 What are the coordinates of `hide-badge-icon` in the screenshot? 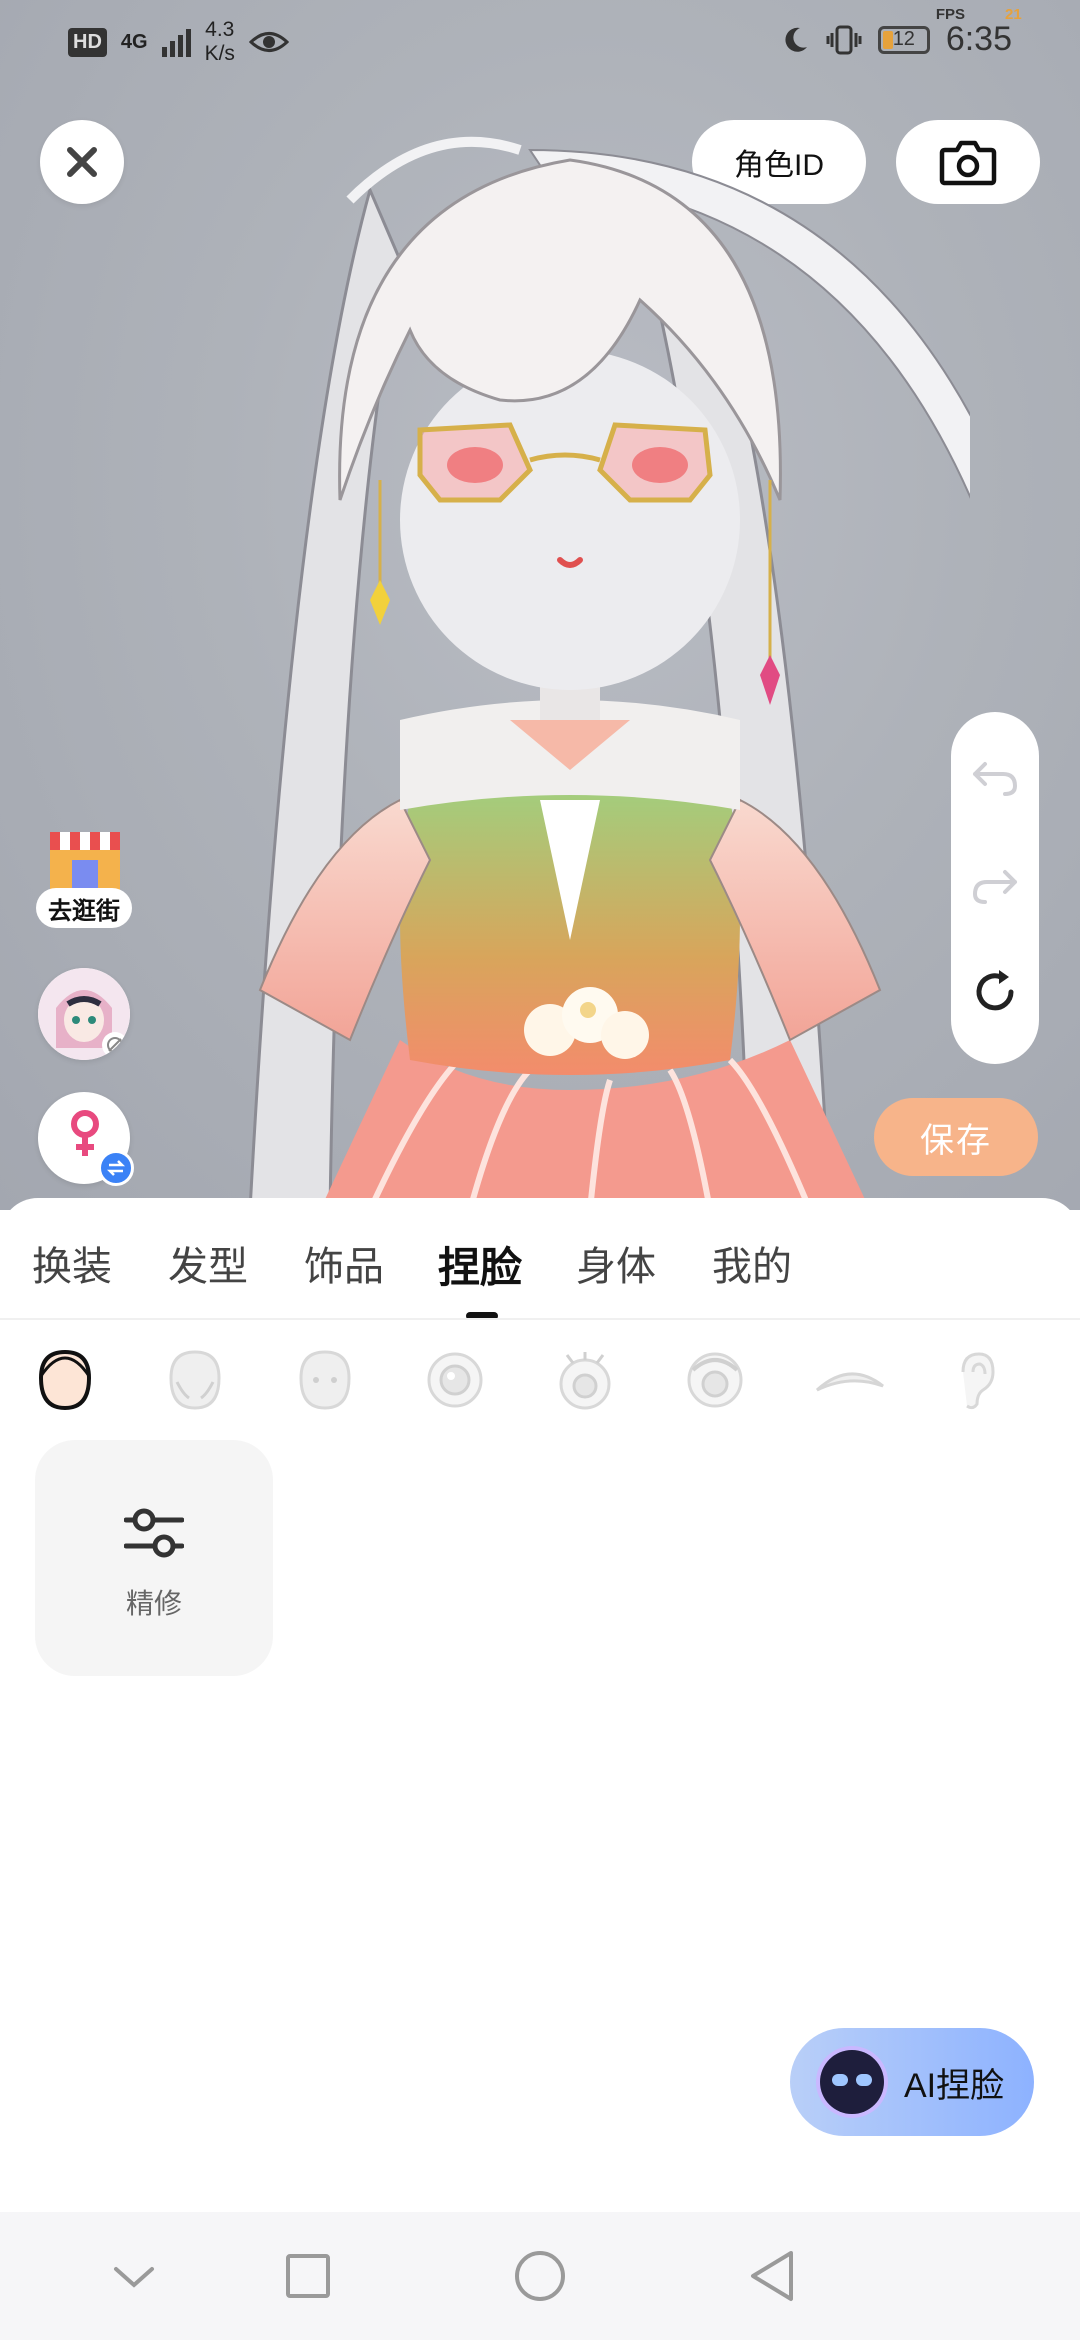 It's located at (115, 1045).